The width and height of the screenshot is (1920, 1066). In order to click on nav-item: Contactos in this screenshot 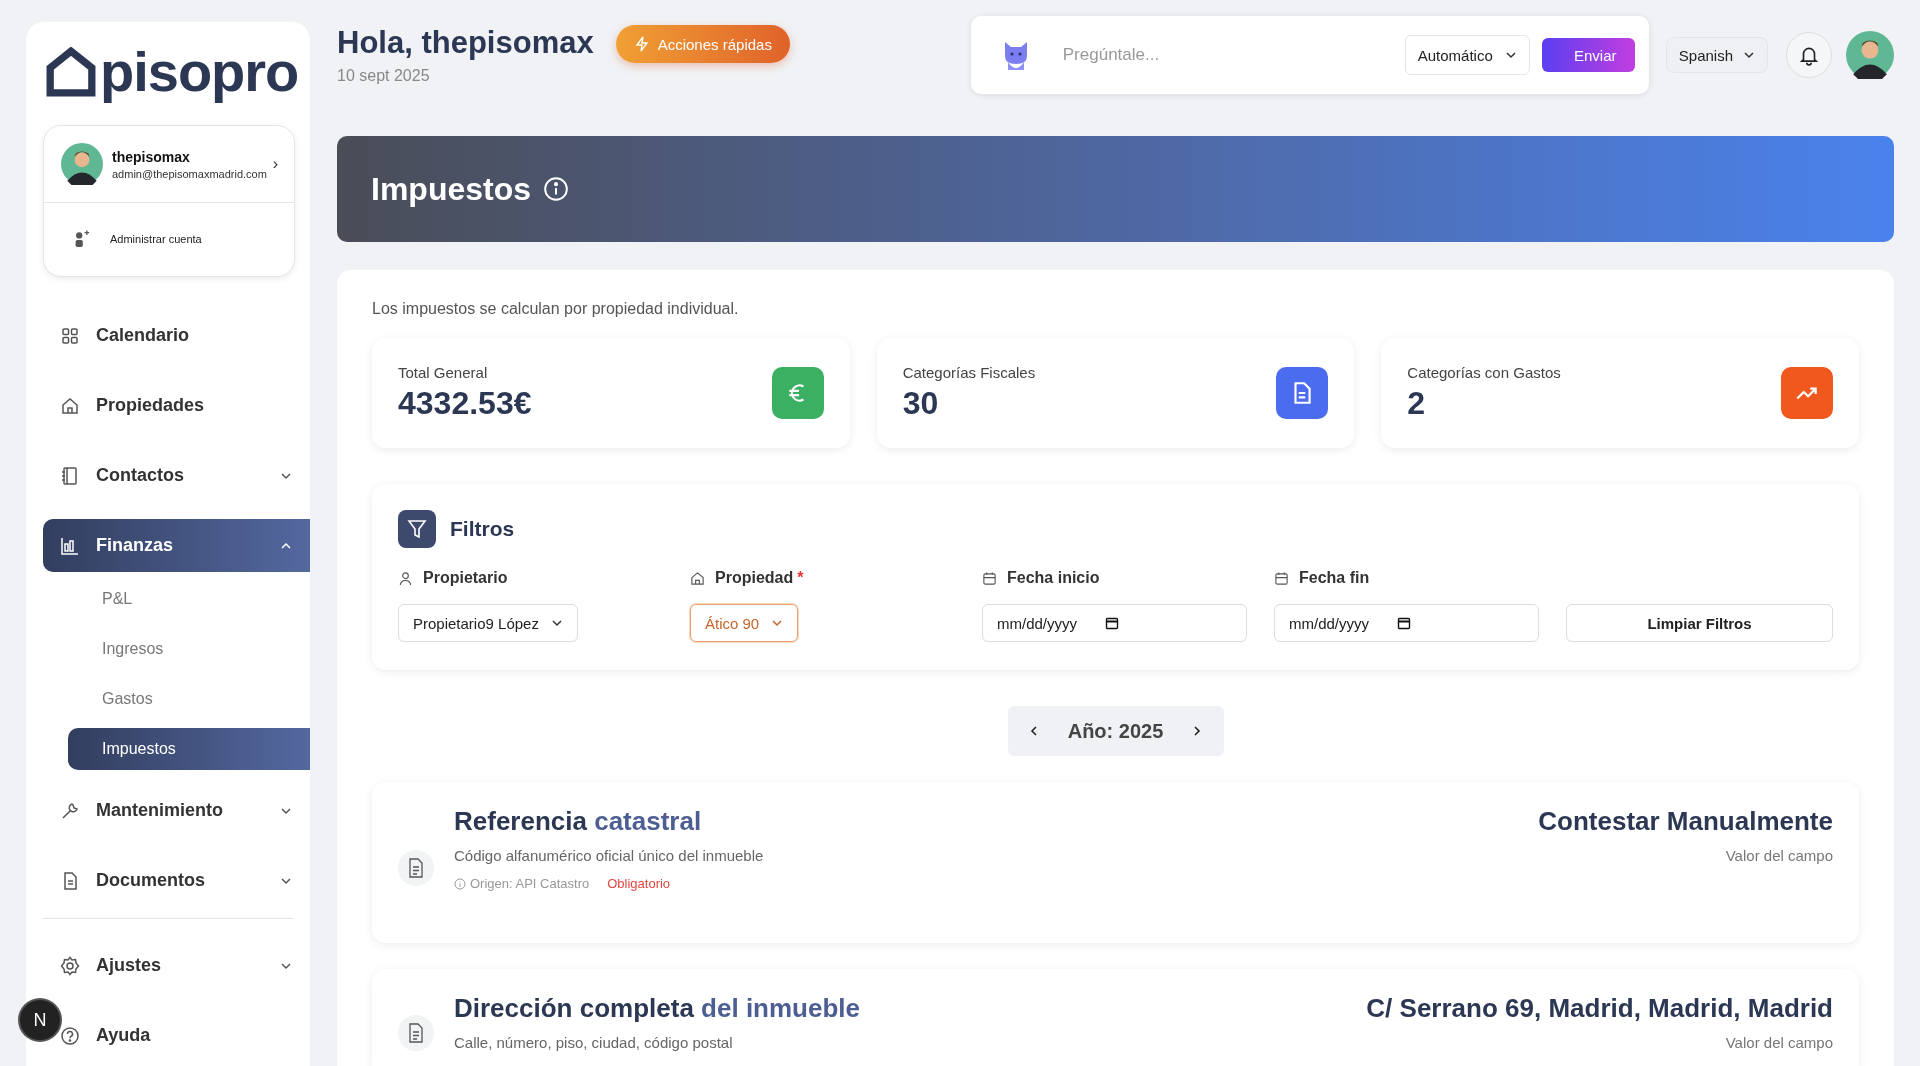, I will do `click(185, 475)`.